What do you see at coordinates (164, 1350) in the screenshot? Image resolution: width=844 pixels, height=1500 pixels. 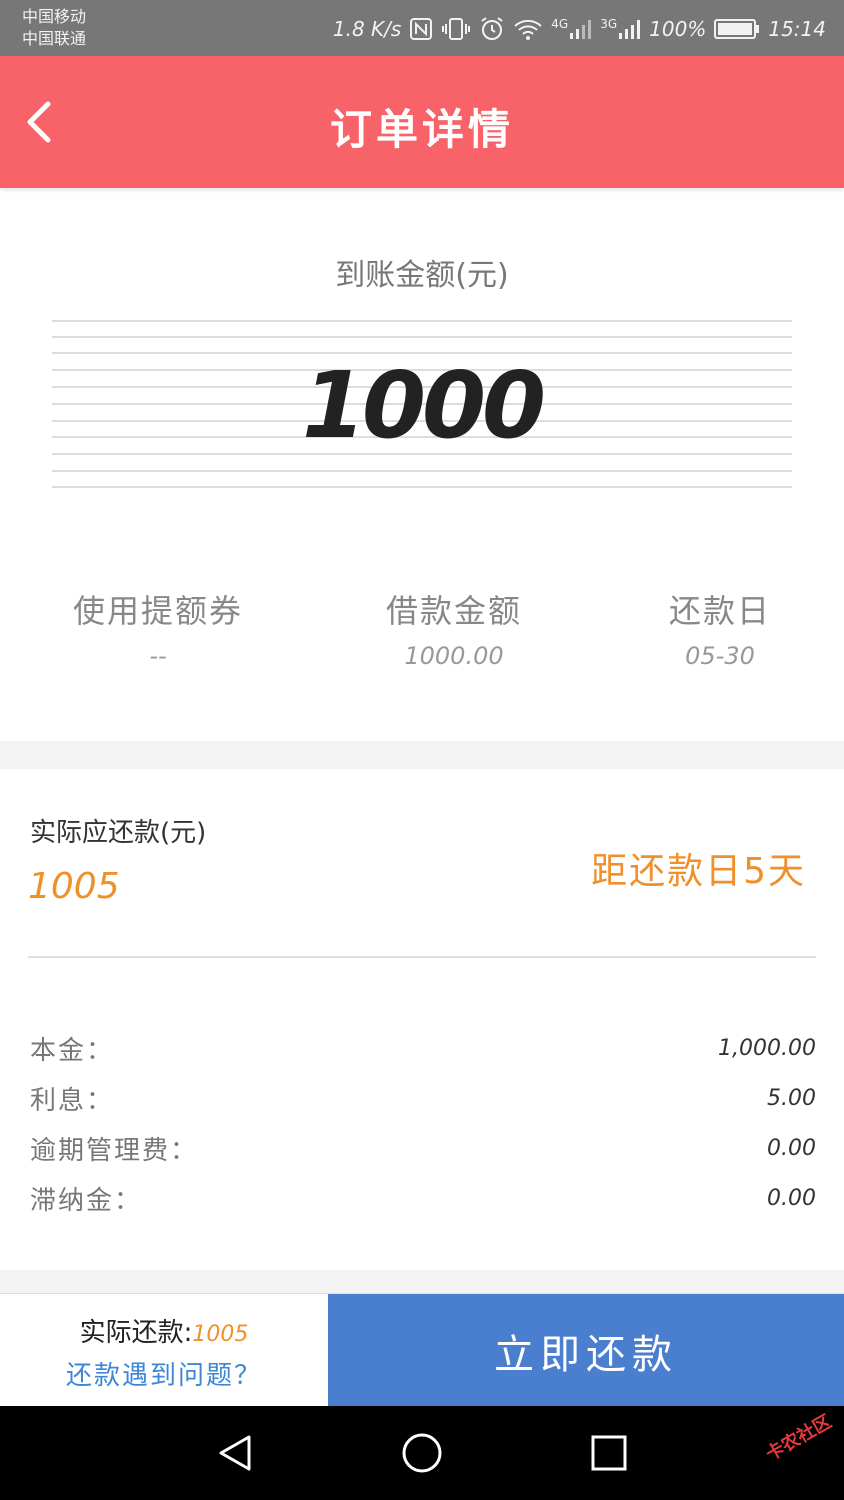 I see `repay-summary: 实际还款:1005 还款遇到问题？` at bounding box center [164, 1350].